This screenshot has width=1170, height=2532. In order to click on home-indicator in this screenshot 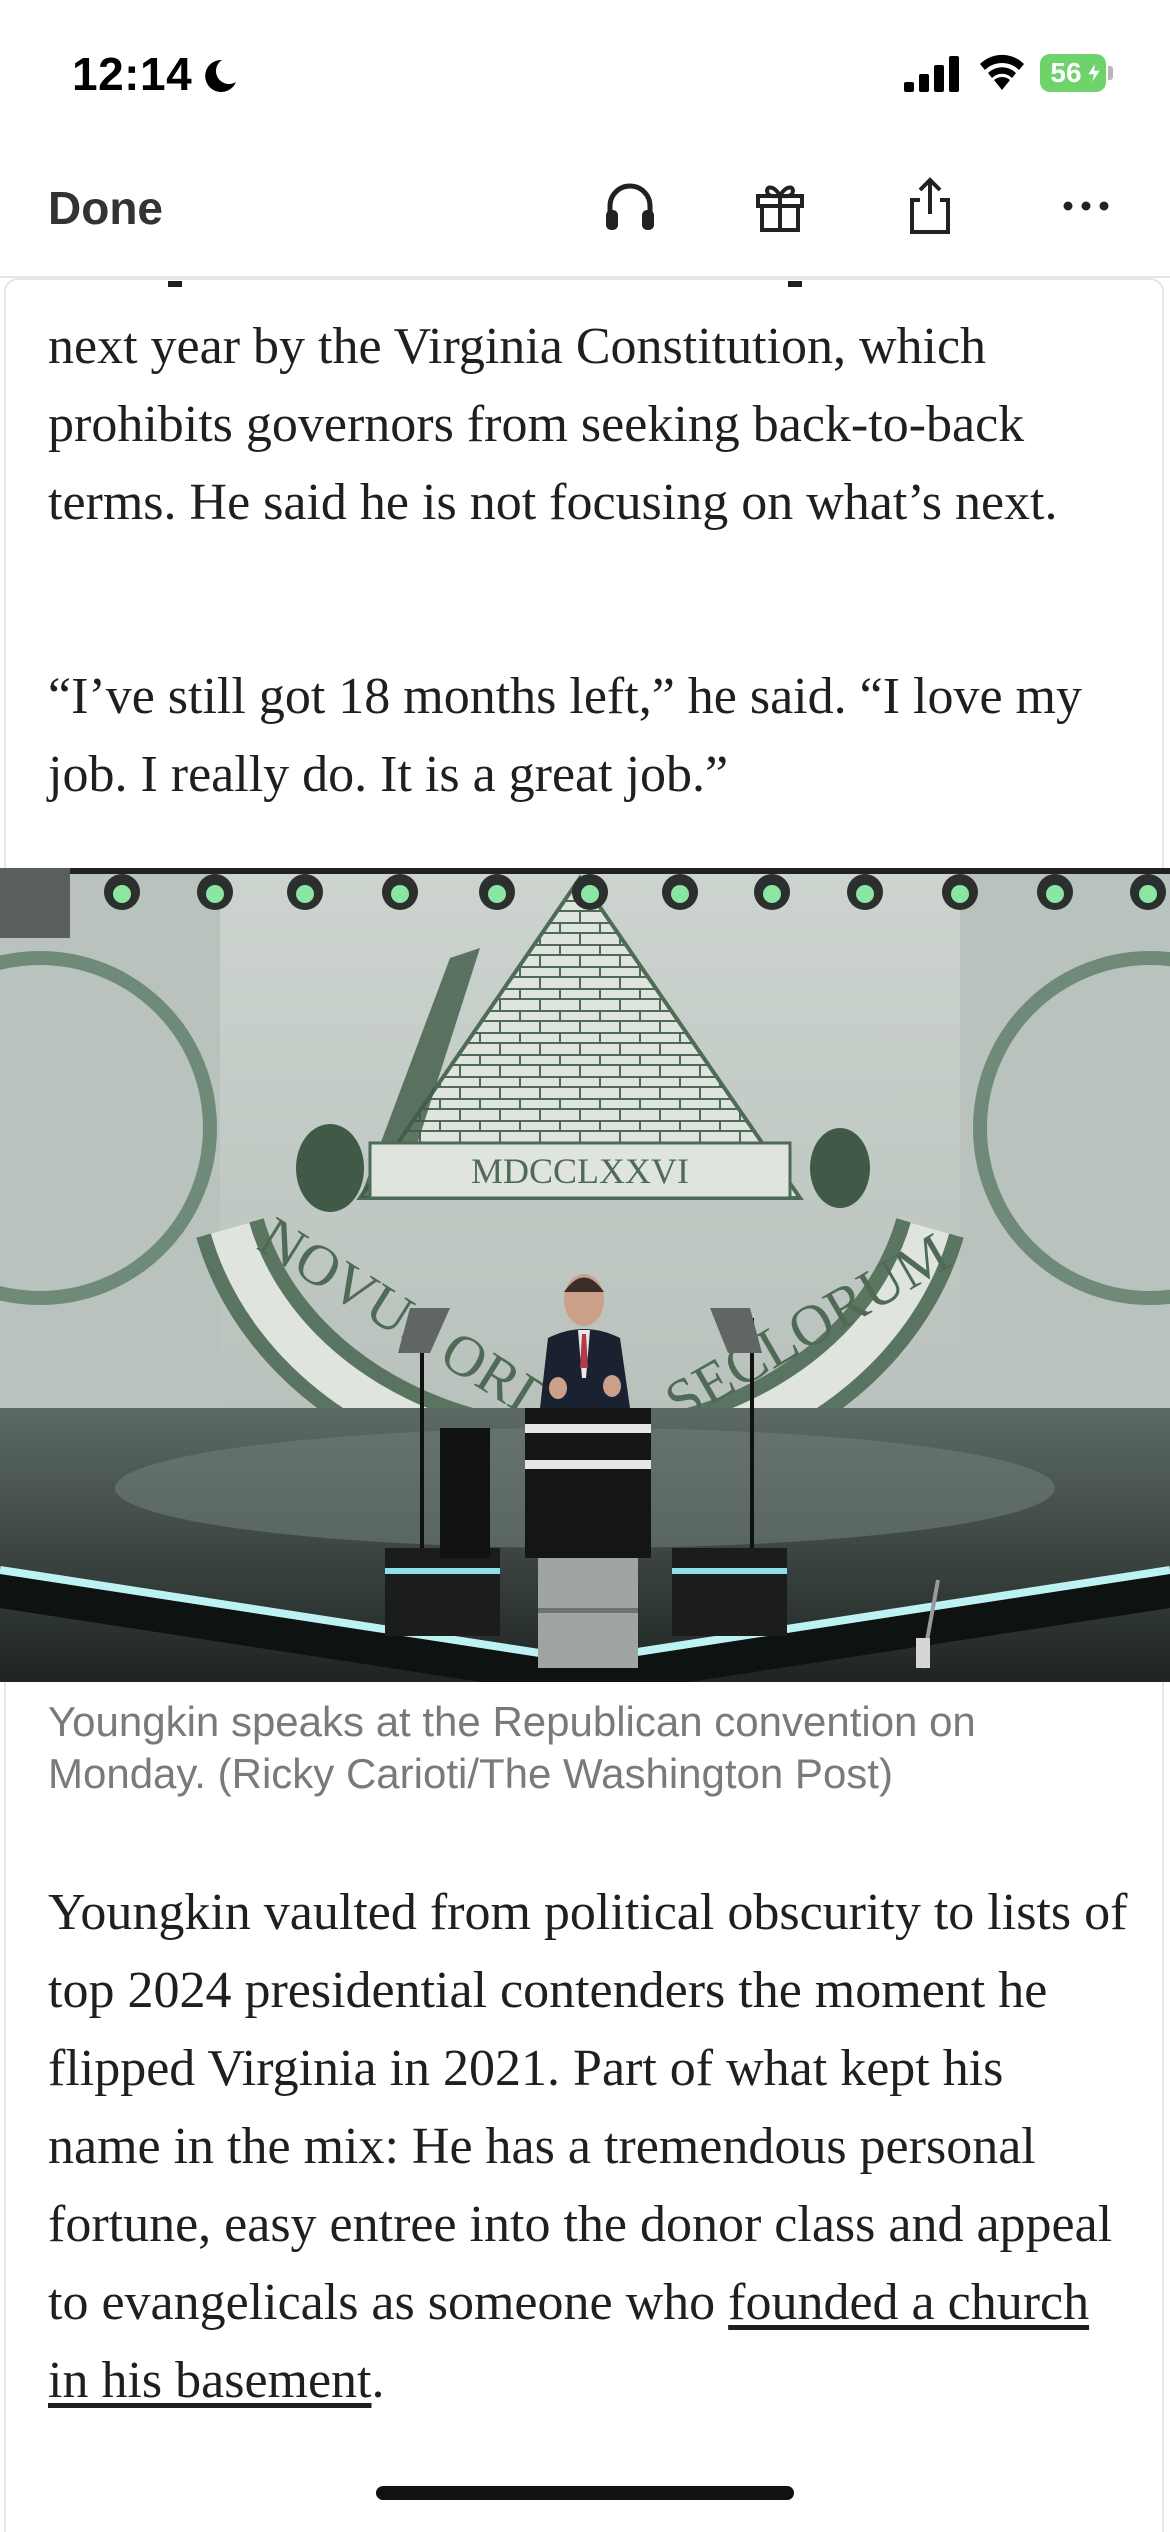, I will do `click(585, 2493)`.